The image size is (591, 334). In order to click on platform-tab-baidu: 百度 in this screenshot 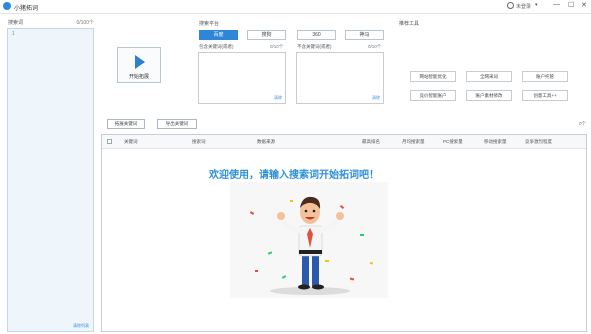, I will do `click(218, 35)`.